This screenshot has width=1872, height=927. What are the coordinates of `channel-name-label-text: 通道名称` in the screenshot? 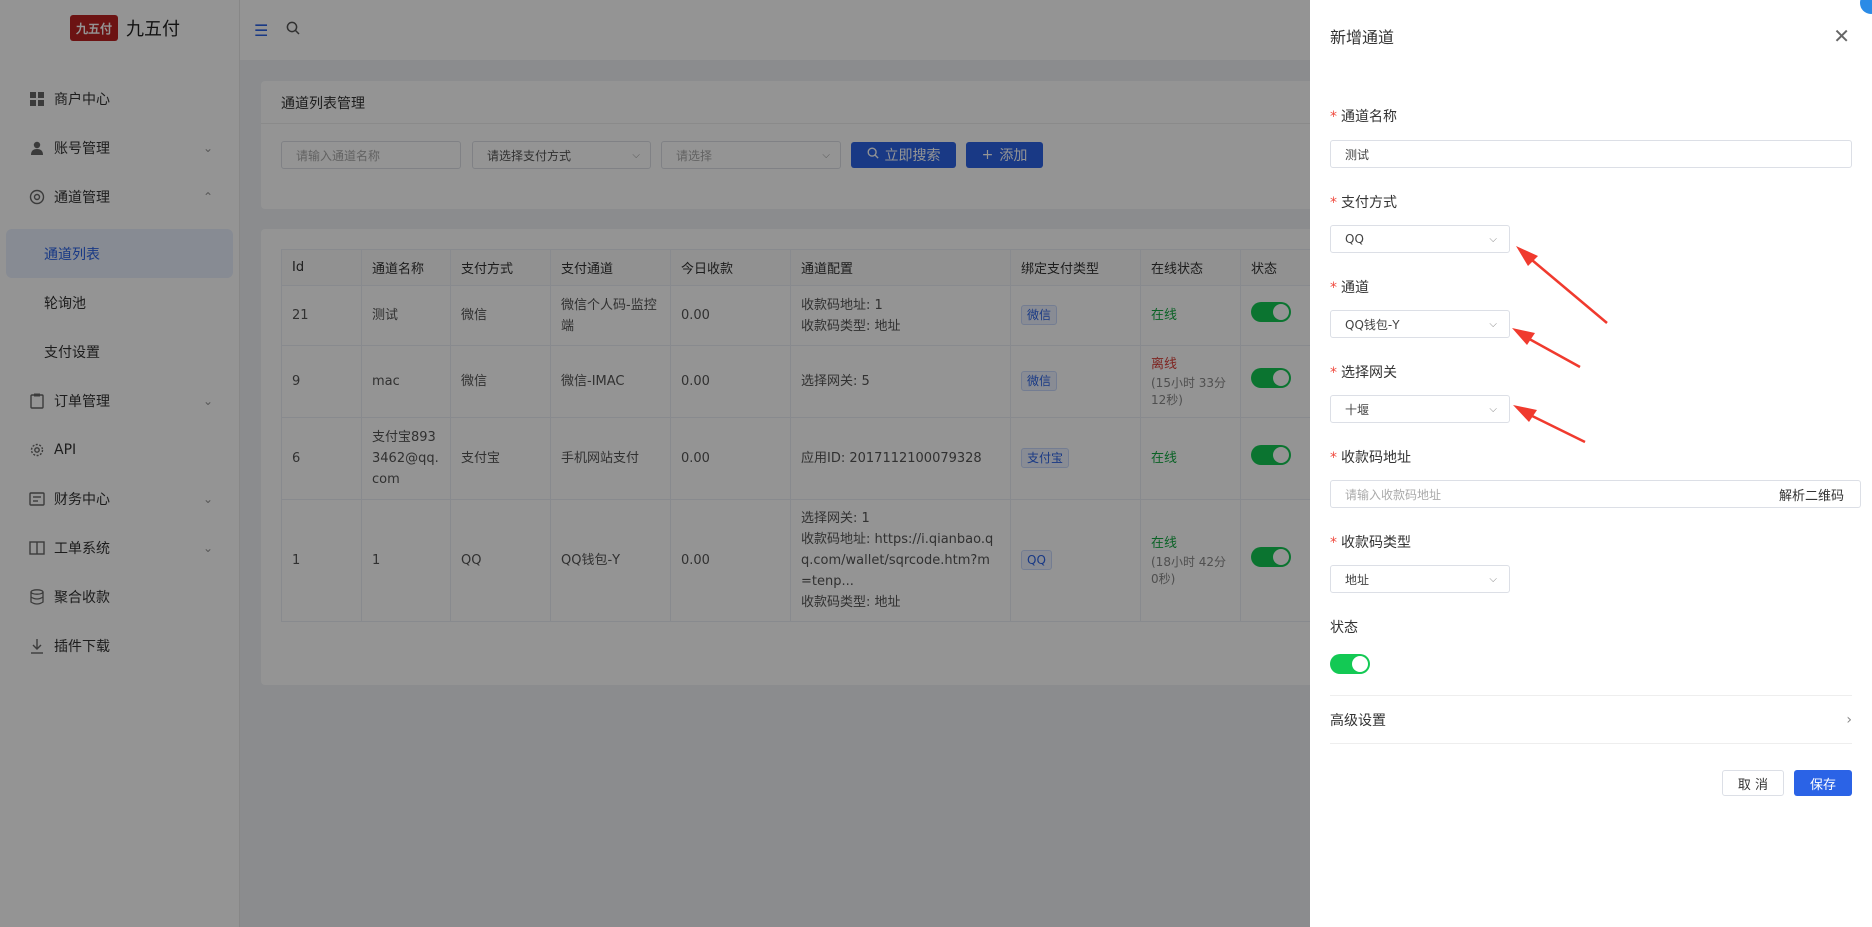 It's located at (1369, 117).